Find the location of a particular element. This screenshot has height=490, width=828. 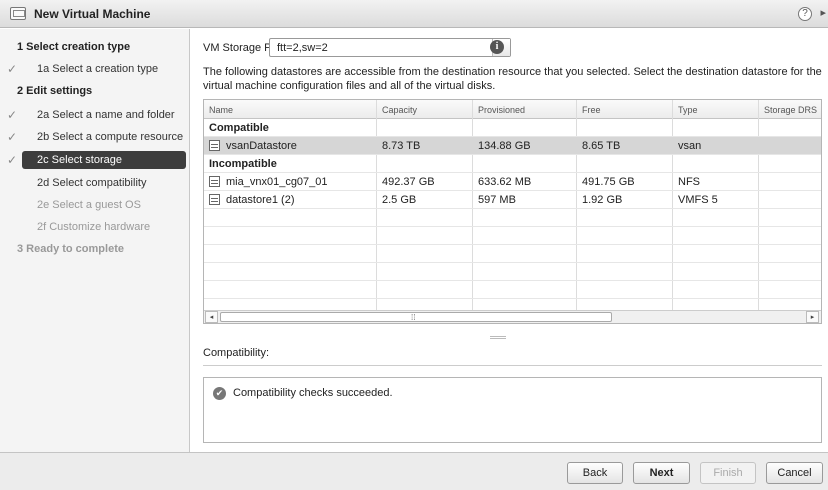

title-bar: New Virtual Machine ? ▸ is located at coordinates (414, 14).